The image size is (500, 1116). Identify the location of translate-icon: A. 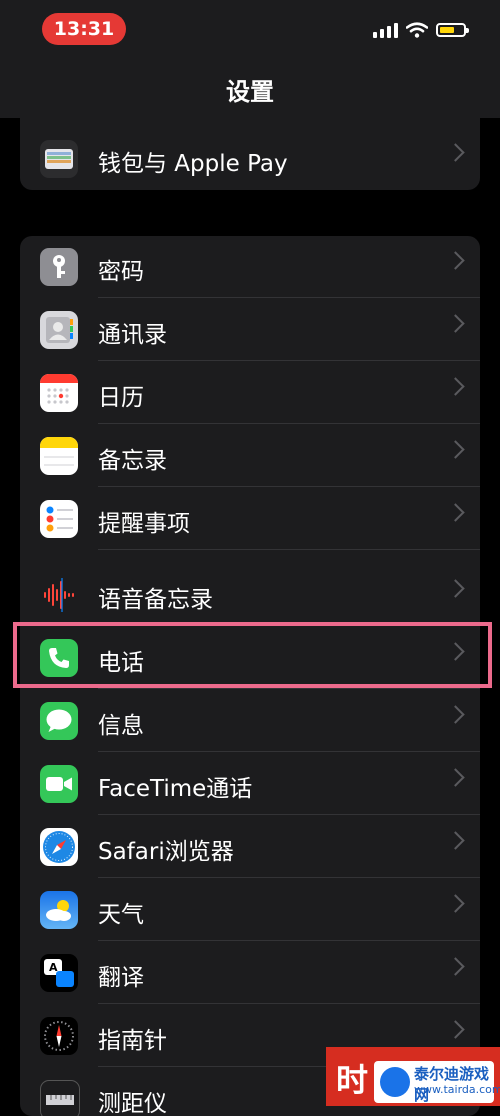
(59, 973).